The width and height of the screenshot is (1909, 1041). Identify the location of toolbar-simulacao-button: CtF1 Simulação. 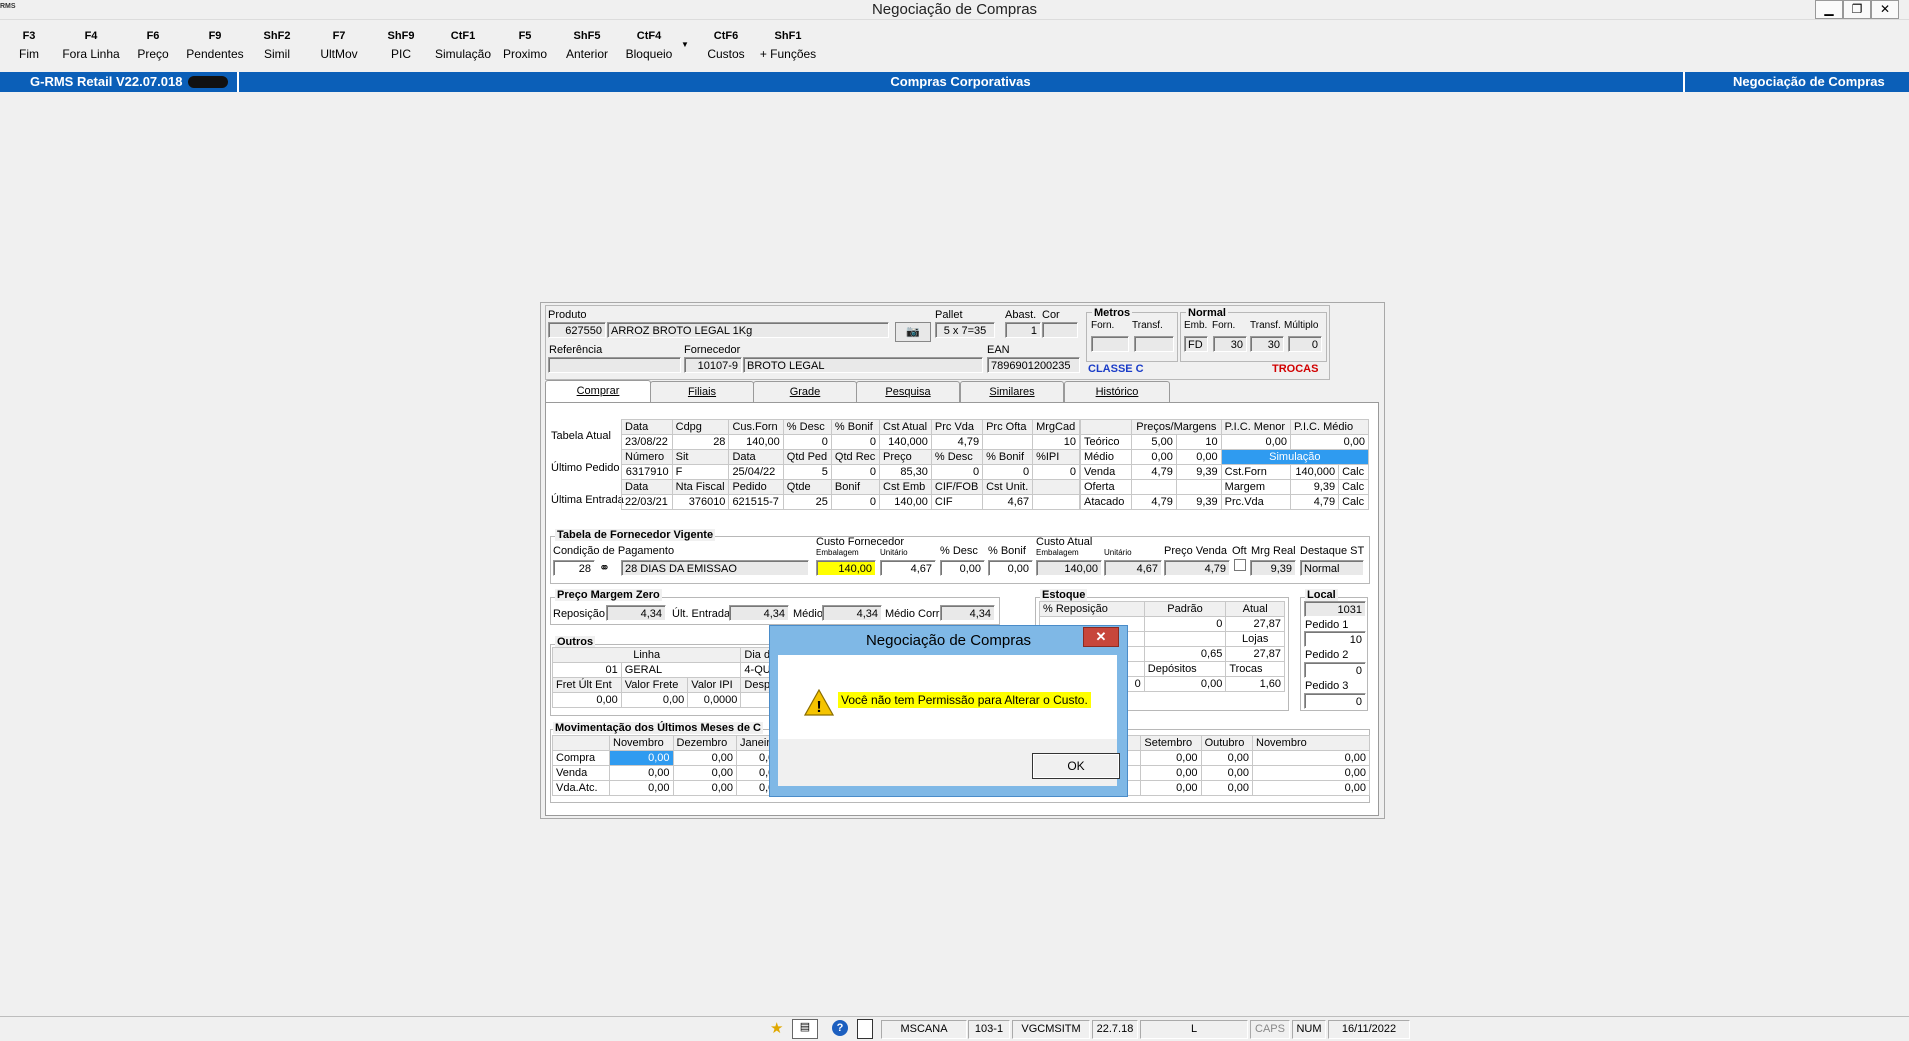
(463, 45).